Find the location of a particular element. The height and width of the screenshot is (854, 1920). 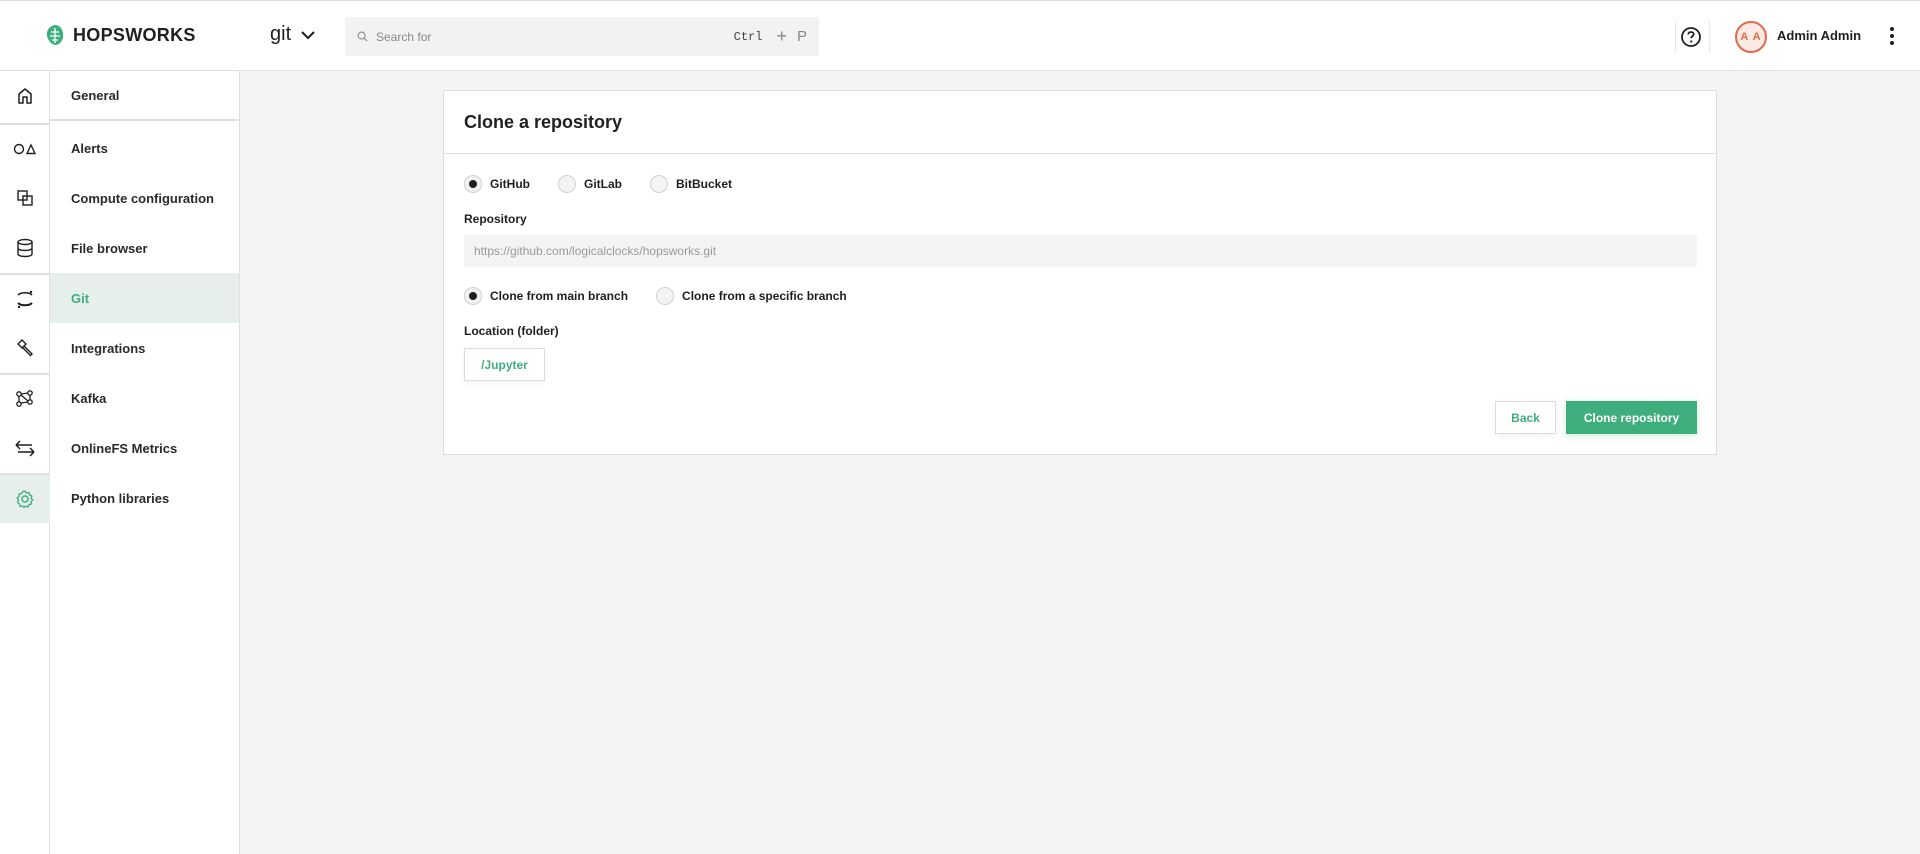

home-icon is located at coordinates (25, 96).